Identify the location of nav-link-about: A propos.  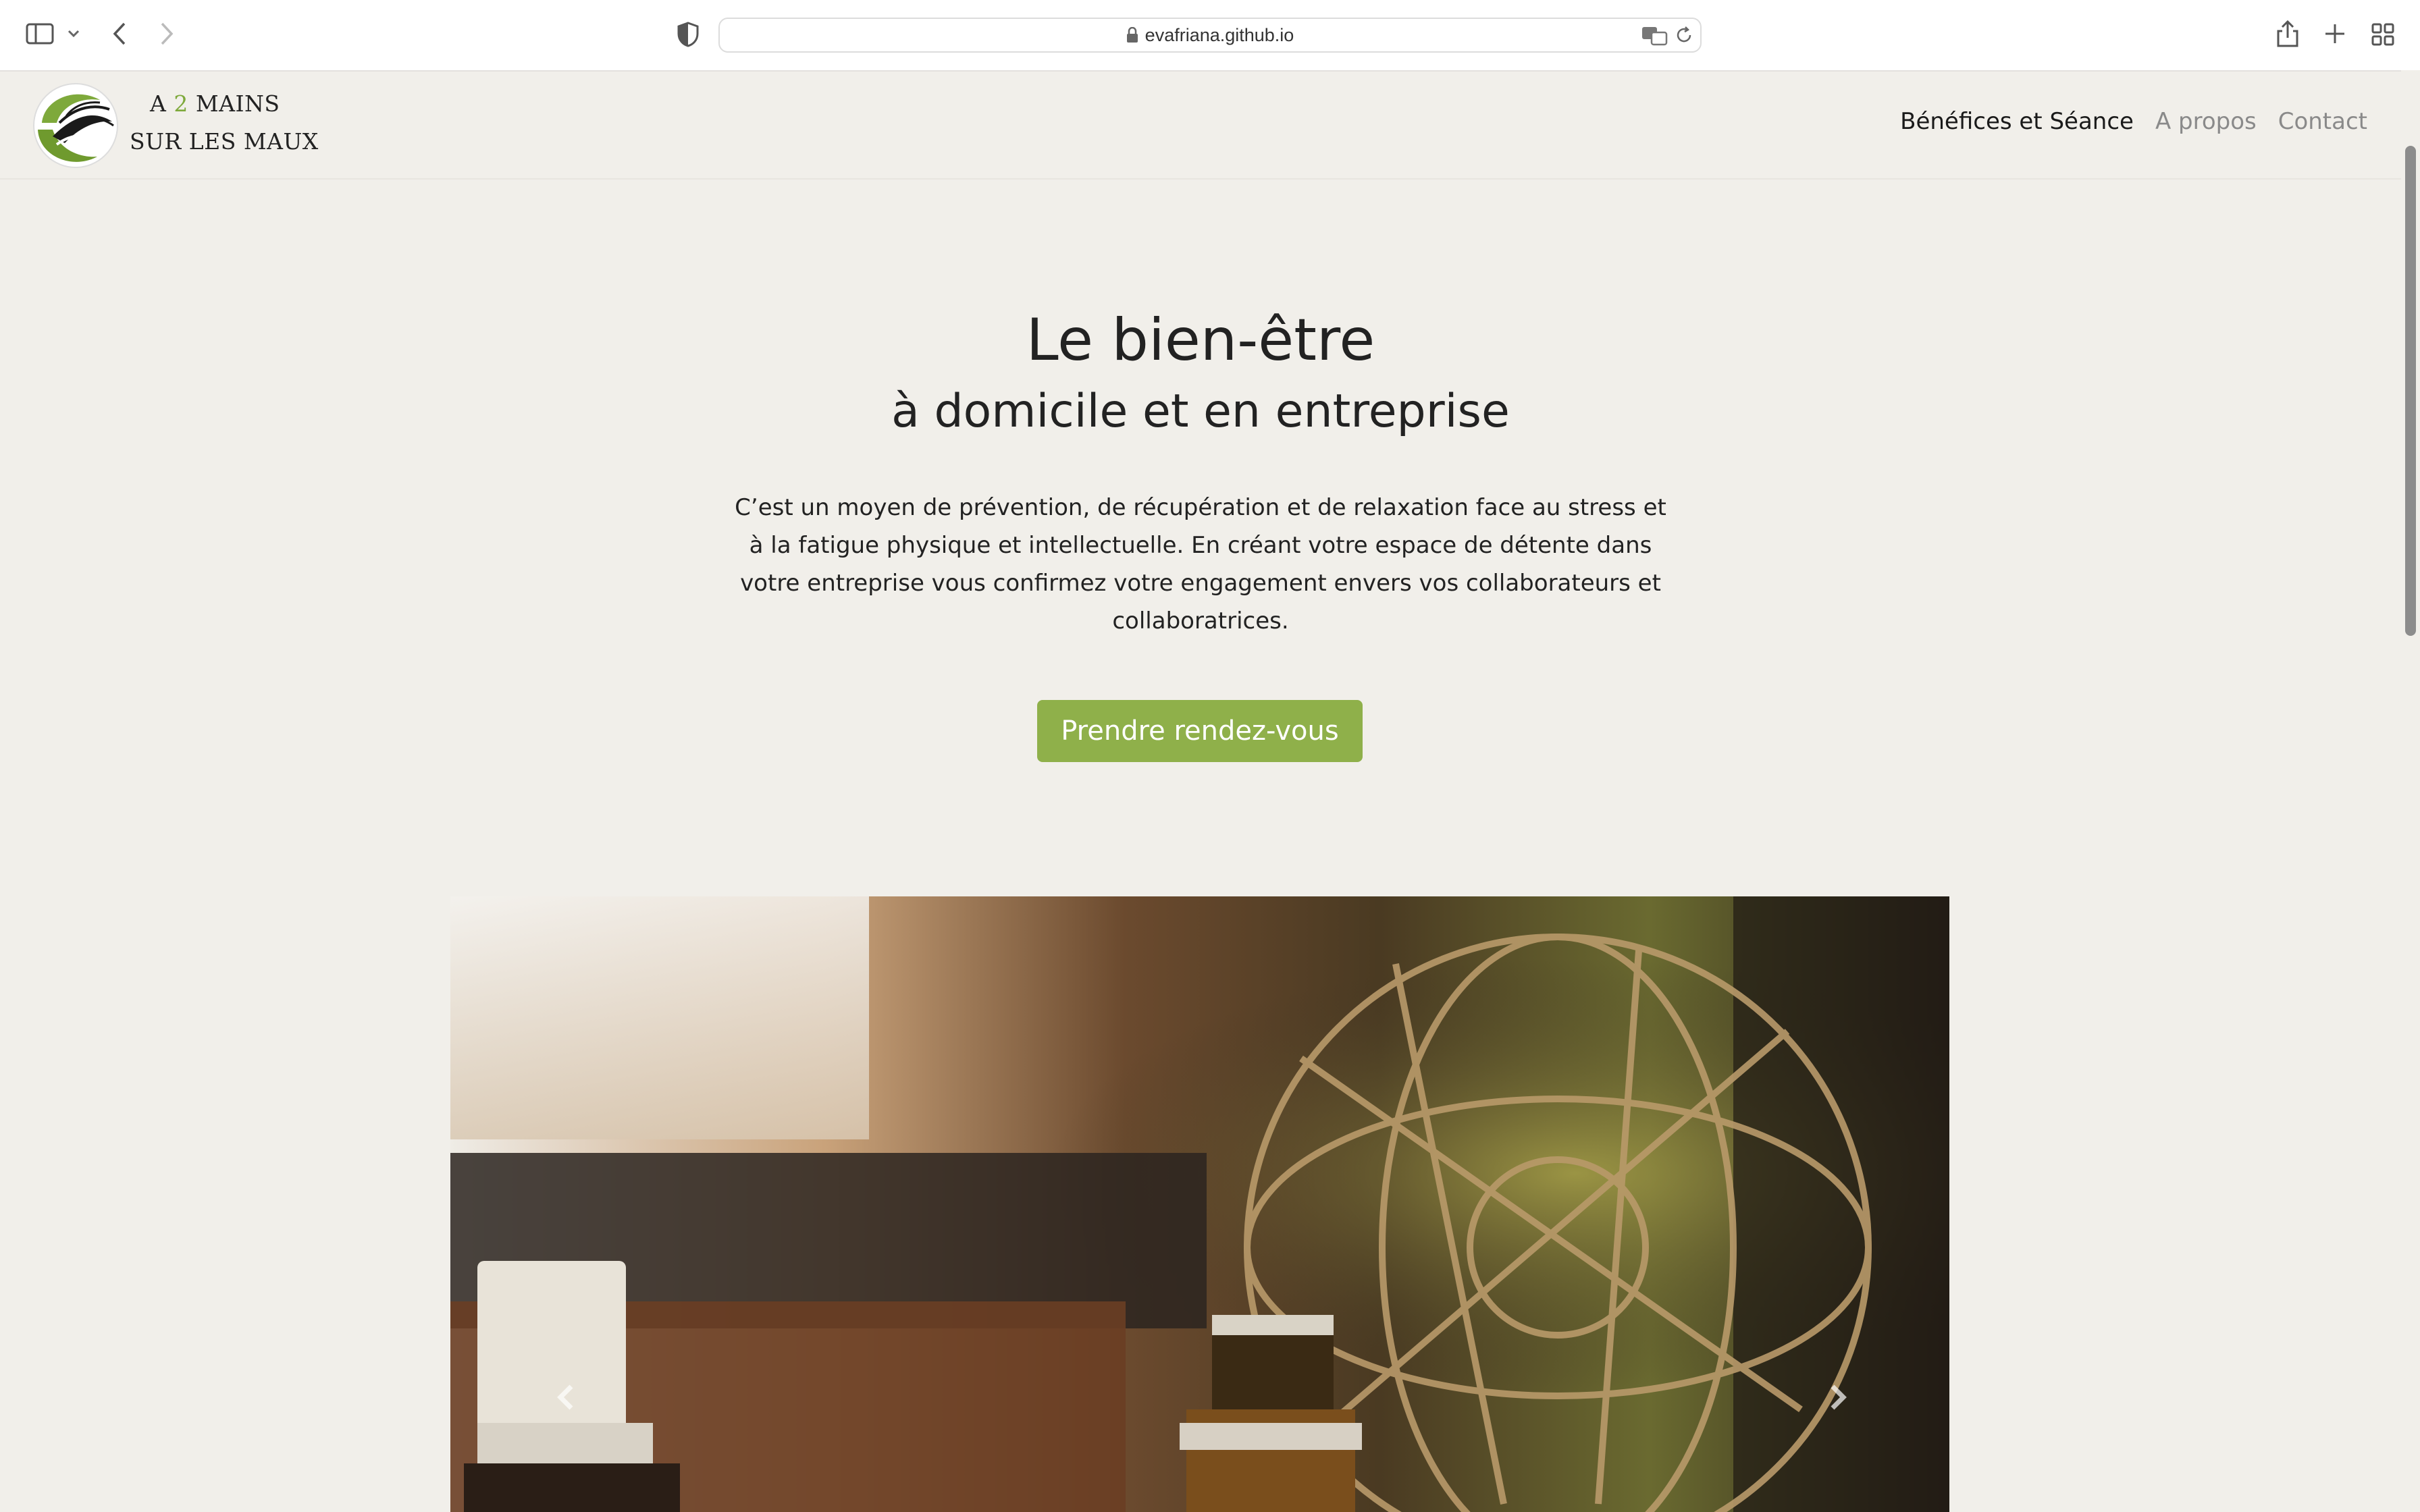
(2206, 122).